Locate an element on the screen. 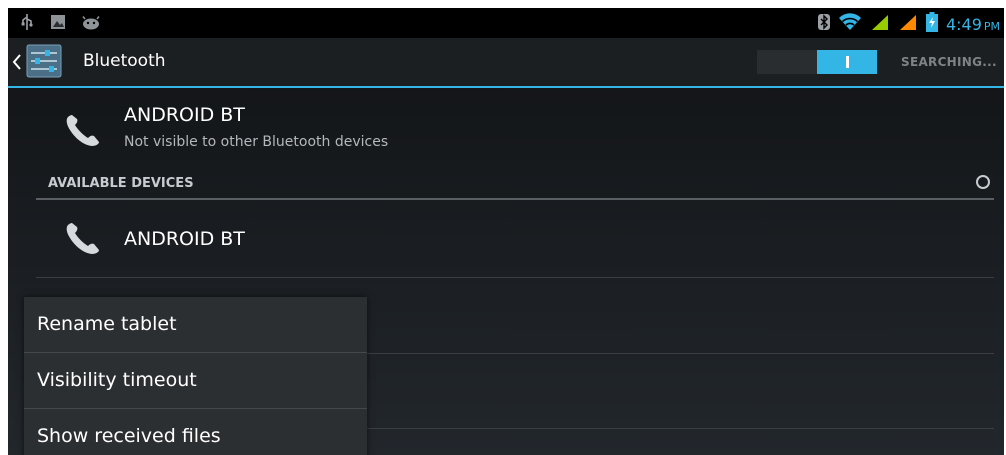 The width and height of the screenshot is (1006, 455). bluetooth-toggle-switch is located at coordinates (817, 62).